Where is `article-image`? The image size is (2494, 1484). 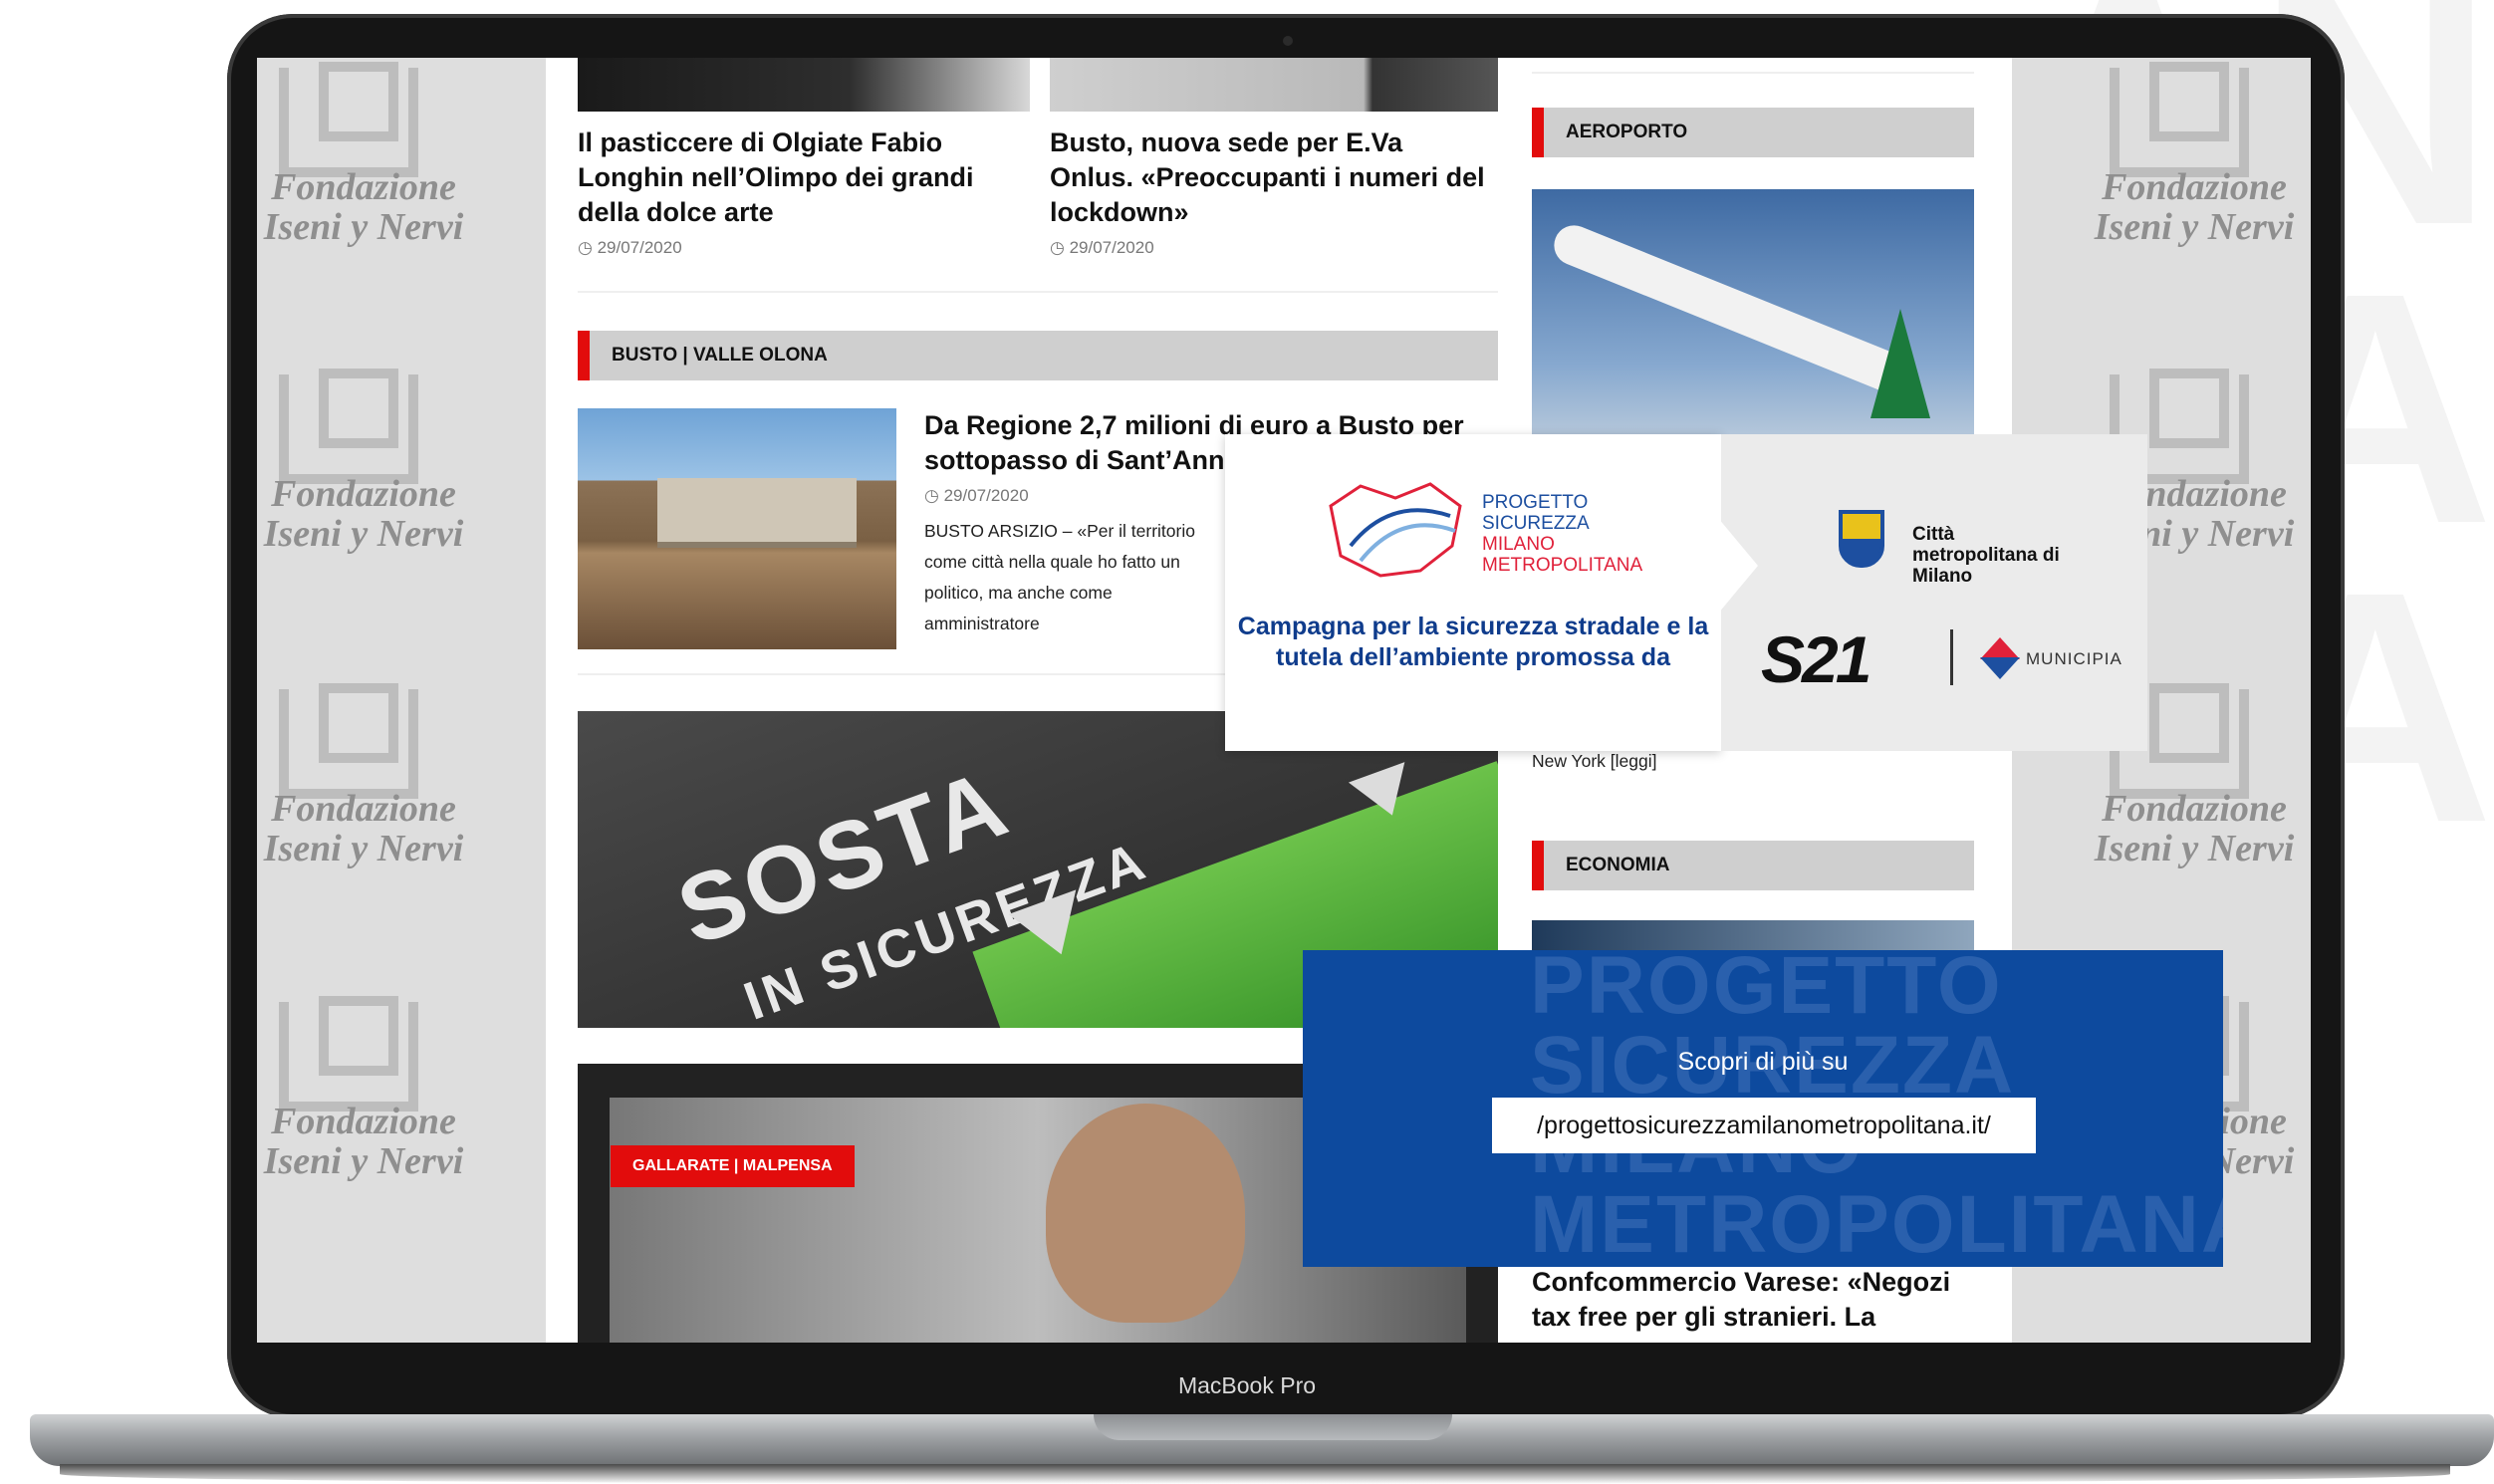
article-image is located at coordinates (737, 528).